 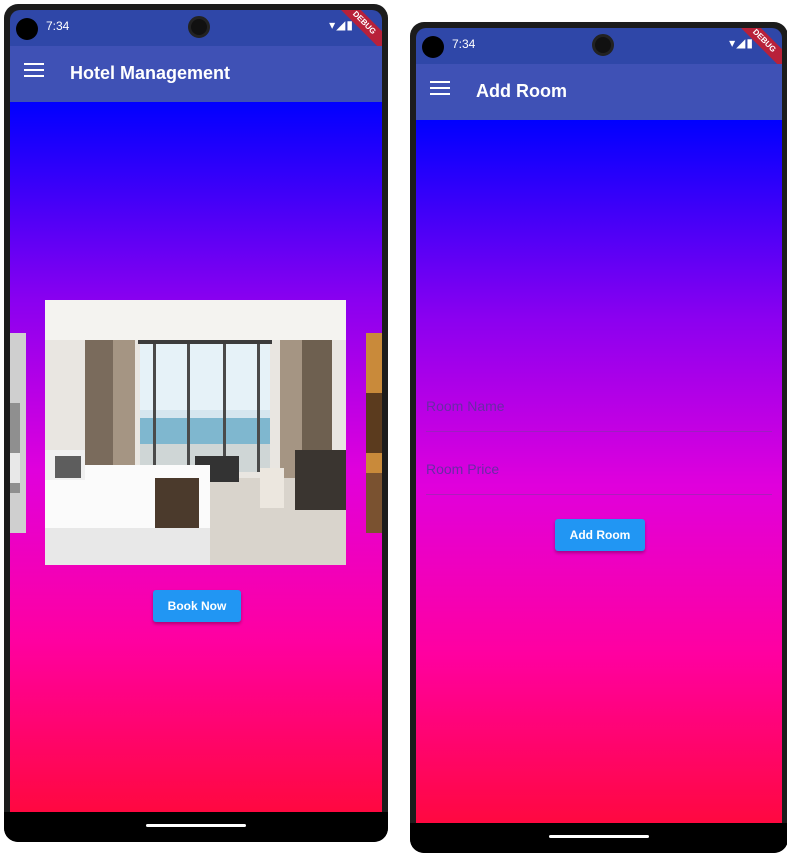 What do you see at coordinates (599, 494) in the screenshot?
I see `room-price-underline` at bounding box center [599, 494].